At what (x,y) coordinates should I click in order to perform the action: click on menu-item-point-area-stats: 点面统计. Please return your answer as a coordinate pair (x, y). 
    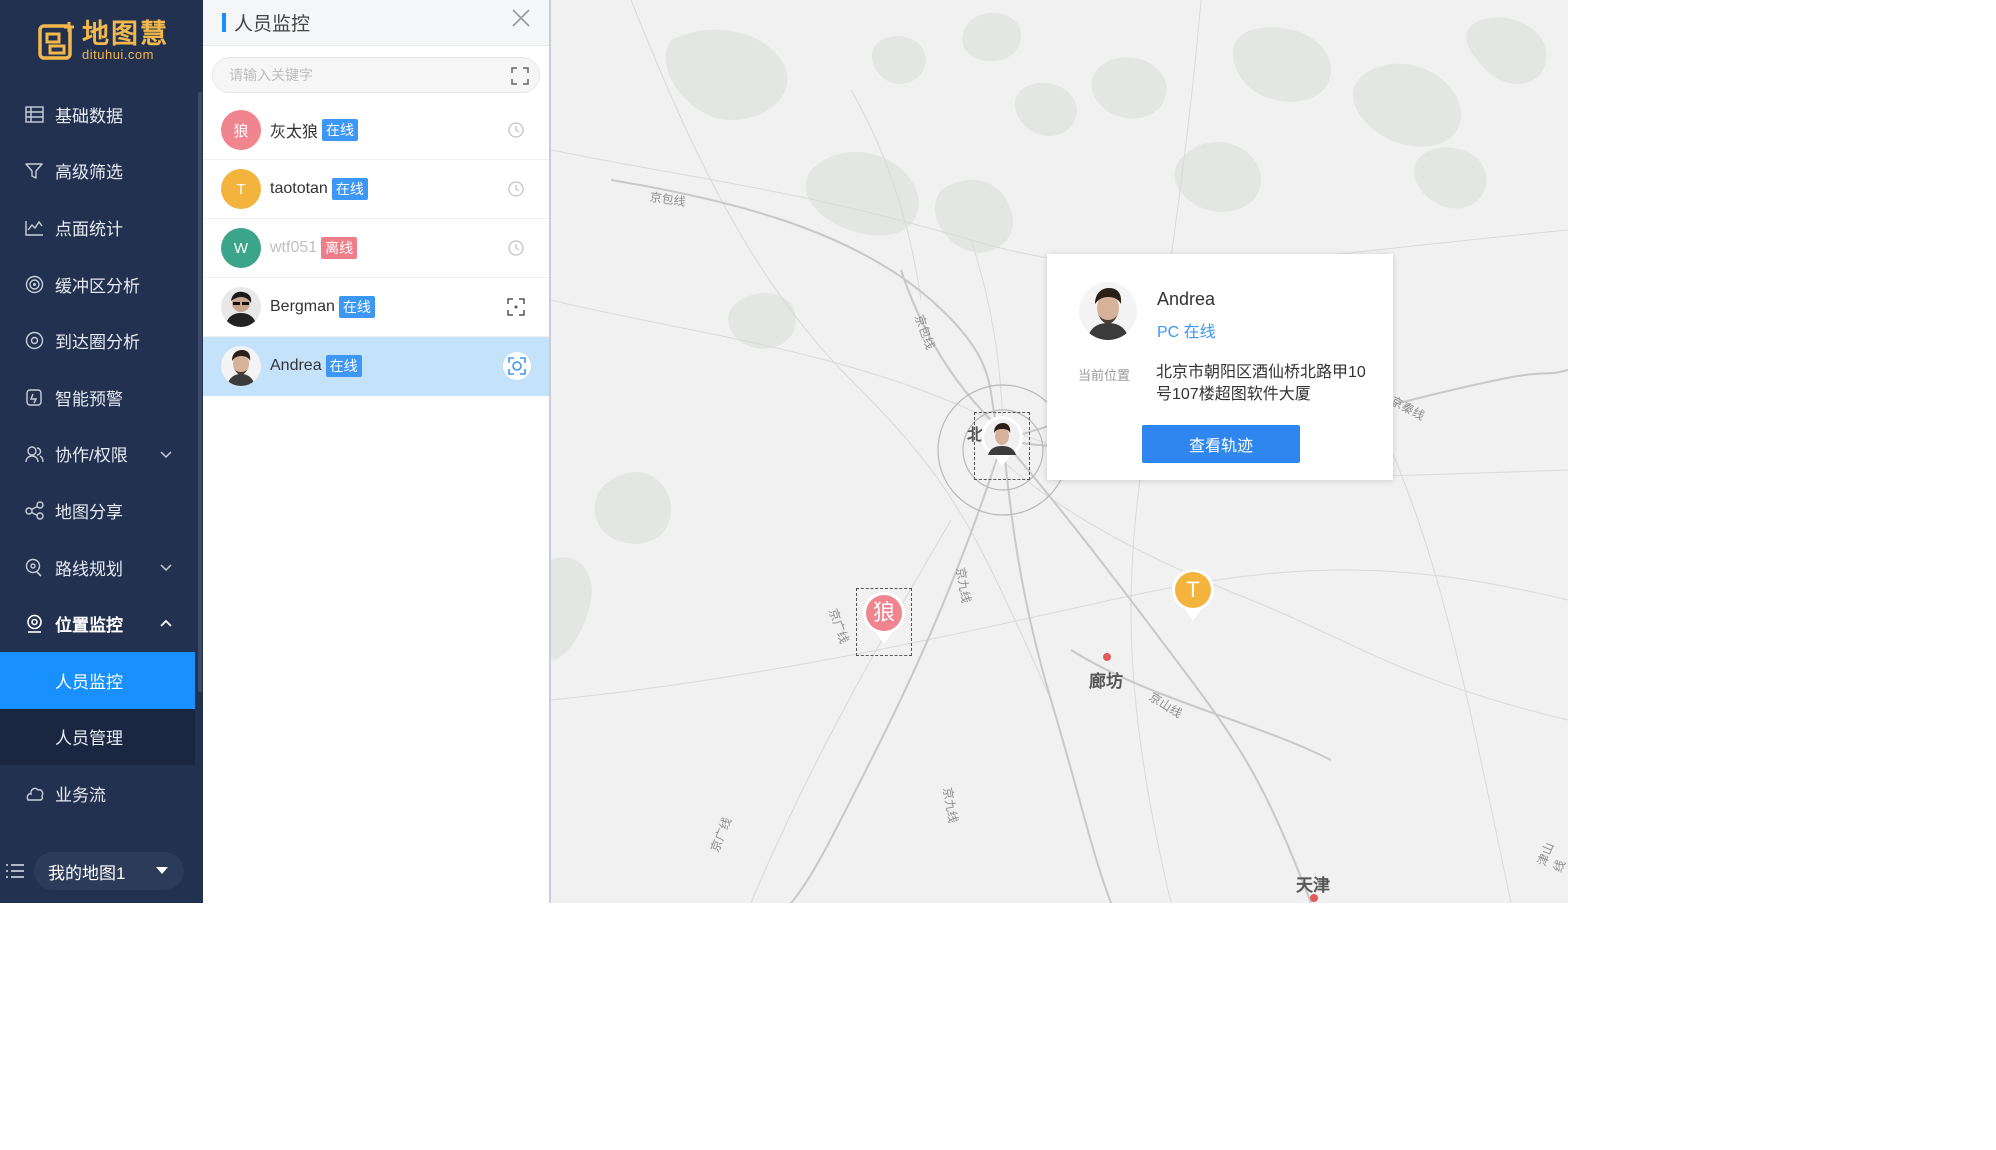
    Looking at the image, I should click on (97, 227).